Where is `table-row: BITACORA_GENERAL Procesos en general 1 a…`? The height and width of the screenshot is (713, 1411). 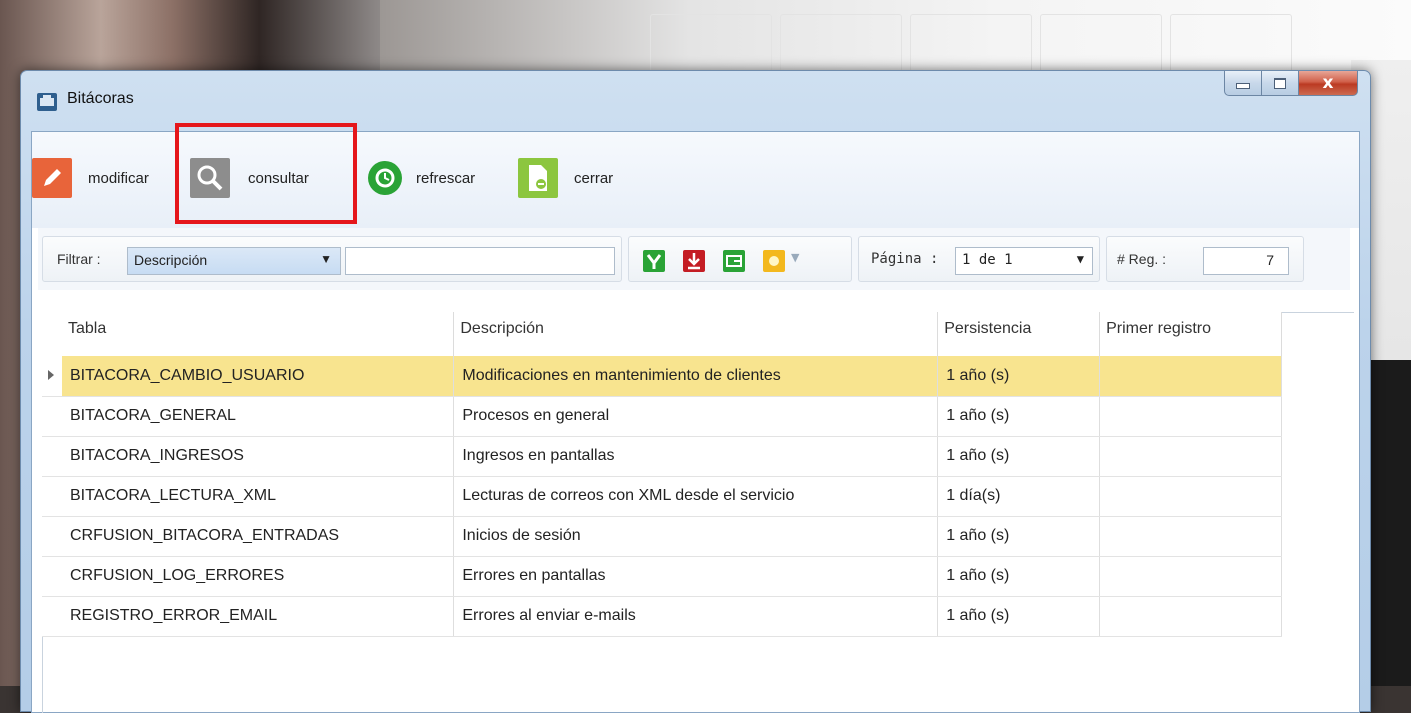 table-row: BITACORA_GENERAL Procesos en general 1 a… is located at coordinates (662, 416).